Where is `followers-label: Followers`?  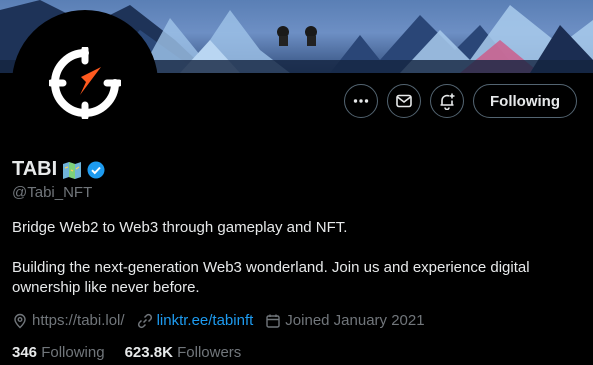
followers-label: Followers is located at coordinates (209, 352).